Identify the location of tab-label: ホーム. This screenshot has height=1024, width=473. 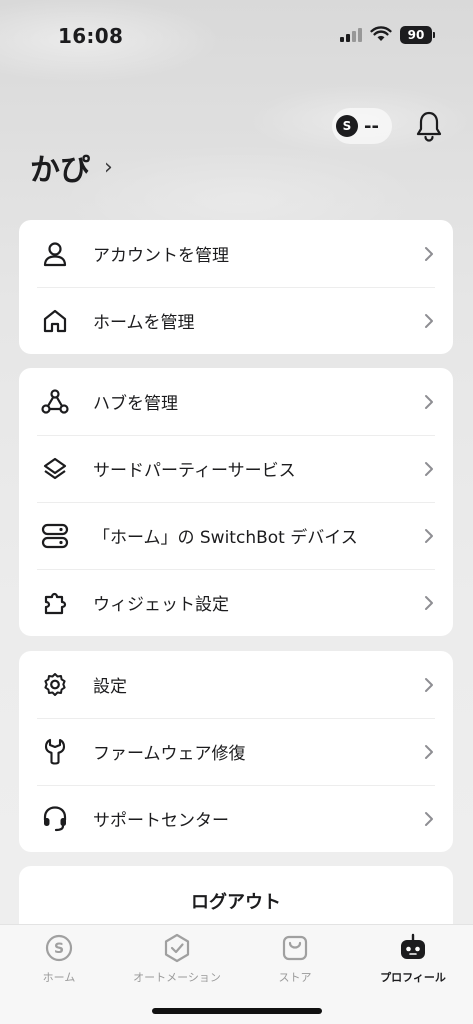
(59, 977).